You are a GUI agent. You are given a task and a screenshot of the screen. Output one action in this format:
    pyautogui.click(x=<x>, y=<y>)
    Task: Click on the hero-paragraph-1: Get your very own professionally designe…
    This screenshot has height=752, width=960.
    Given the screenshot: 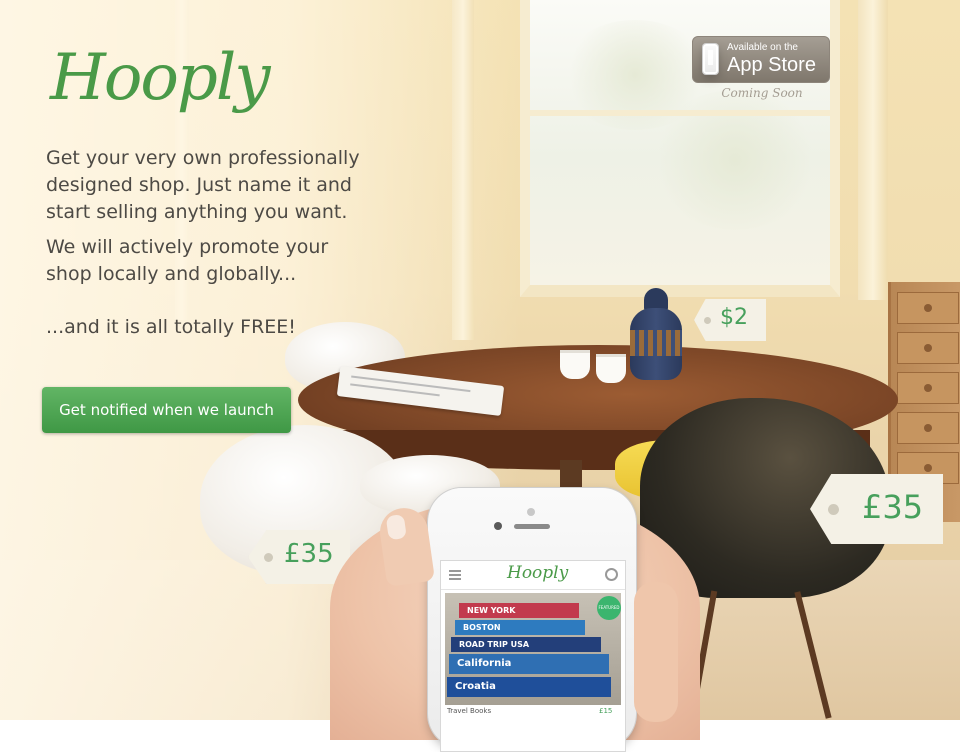 What is the action you would take?
    pyautogui.click(x=203, y=185)
    